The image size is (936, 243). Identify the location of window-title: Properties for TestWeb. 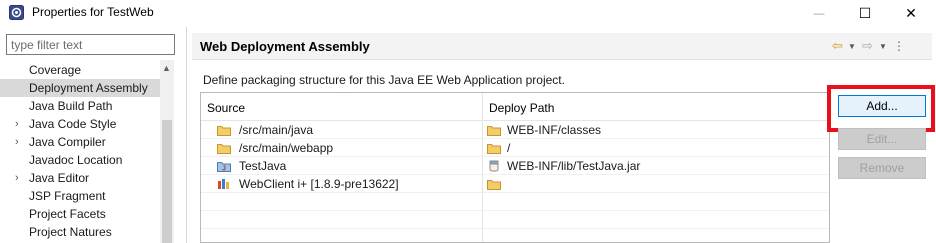
(93, 12).